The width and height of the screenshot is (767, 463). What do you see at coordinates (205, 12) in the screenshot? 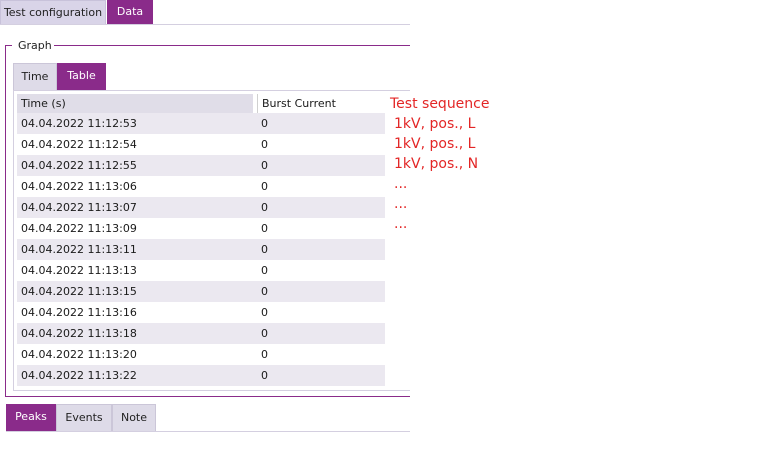
I see `top-tab-bar: Test configuration Data` at bounding box center [205, 12].